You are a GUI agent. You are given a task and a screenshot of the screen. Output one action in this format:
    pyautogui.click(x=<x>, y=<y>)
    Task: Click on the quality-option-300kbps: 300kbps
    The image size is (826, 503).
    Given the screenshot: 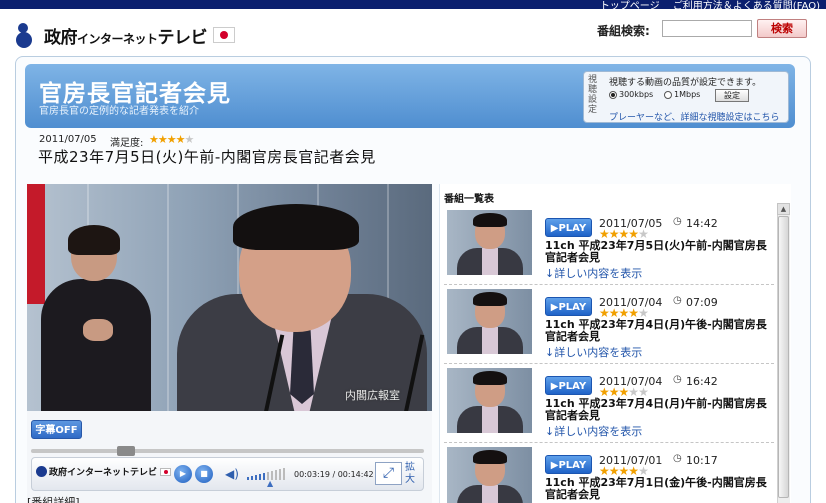 What is the action you would take?
    pyautogui.click(x=631, y=94)
    